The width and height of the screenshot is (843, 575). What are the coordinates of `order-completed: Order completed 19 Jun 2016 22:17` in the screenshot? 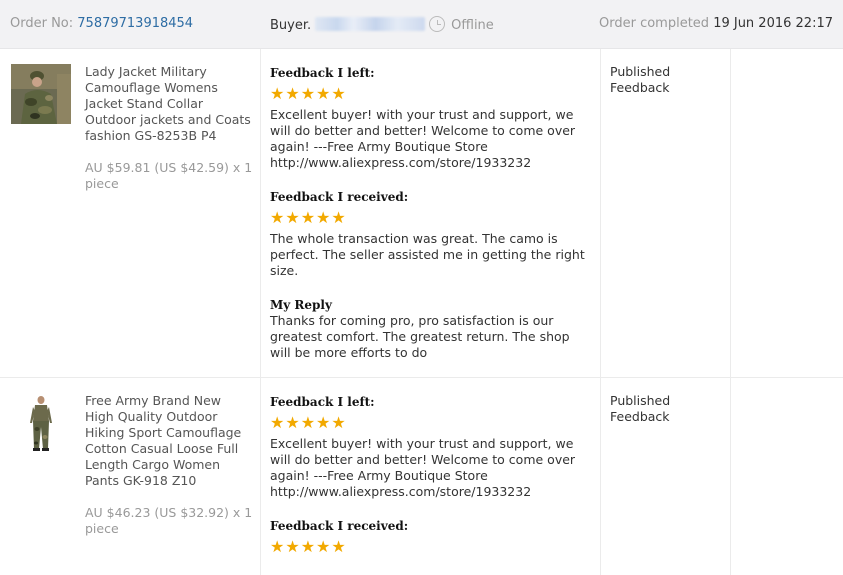 It's located at (716, 23).